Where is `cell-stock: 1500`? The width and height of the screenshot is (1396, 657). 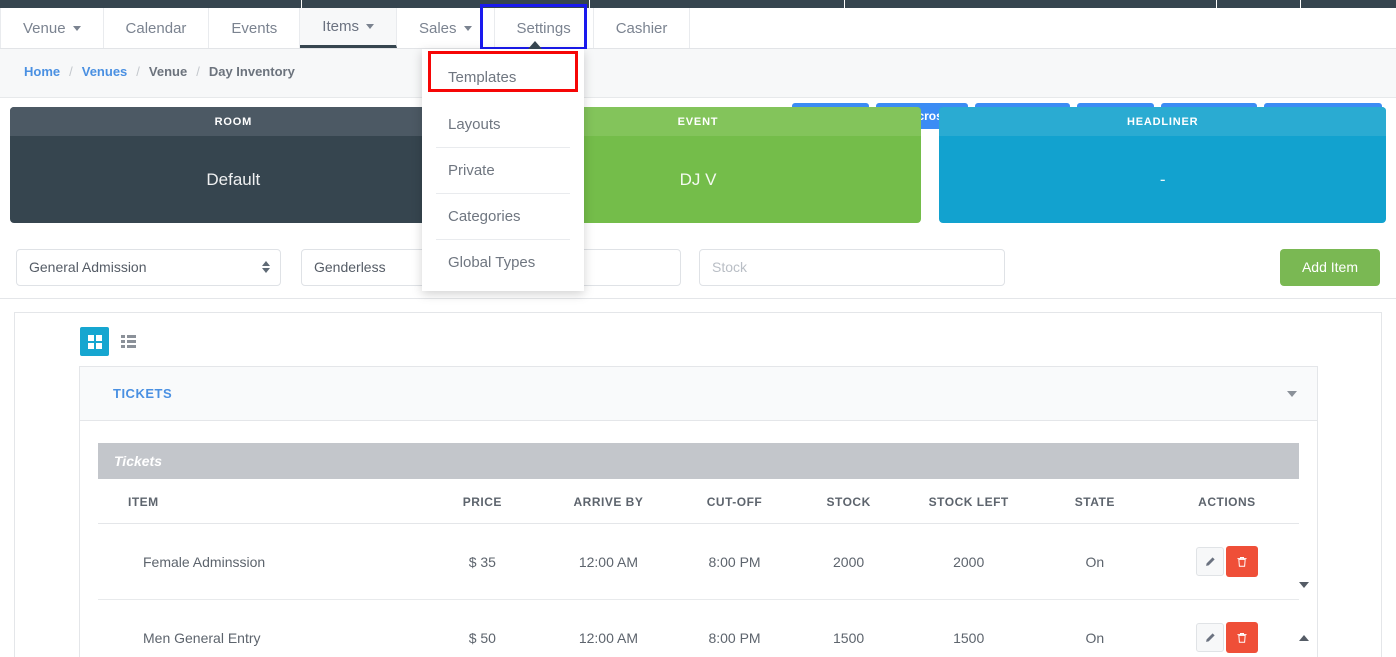
cell-stock: 1500 is located at coordinates (849, 637).